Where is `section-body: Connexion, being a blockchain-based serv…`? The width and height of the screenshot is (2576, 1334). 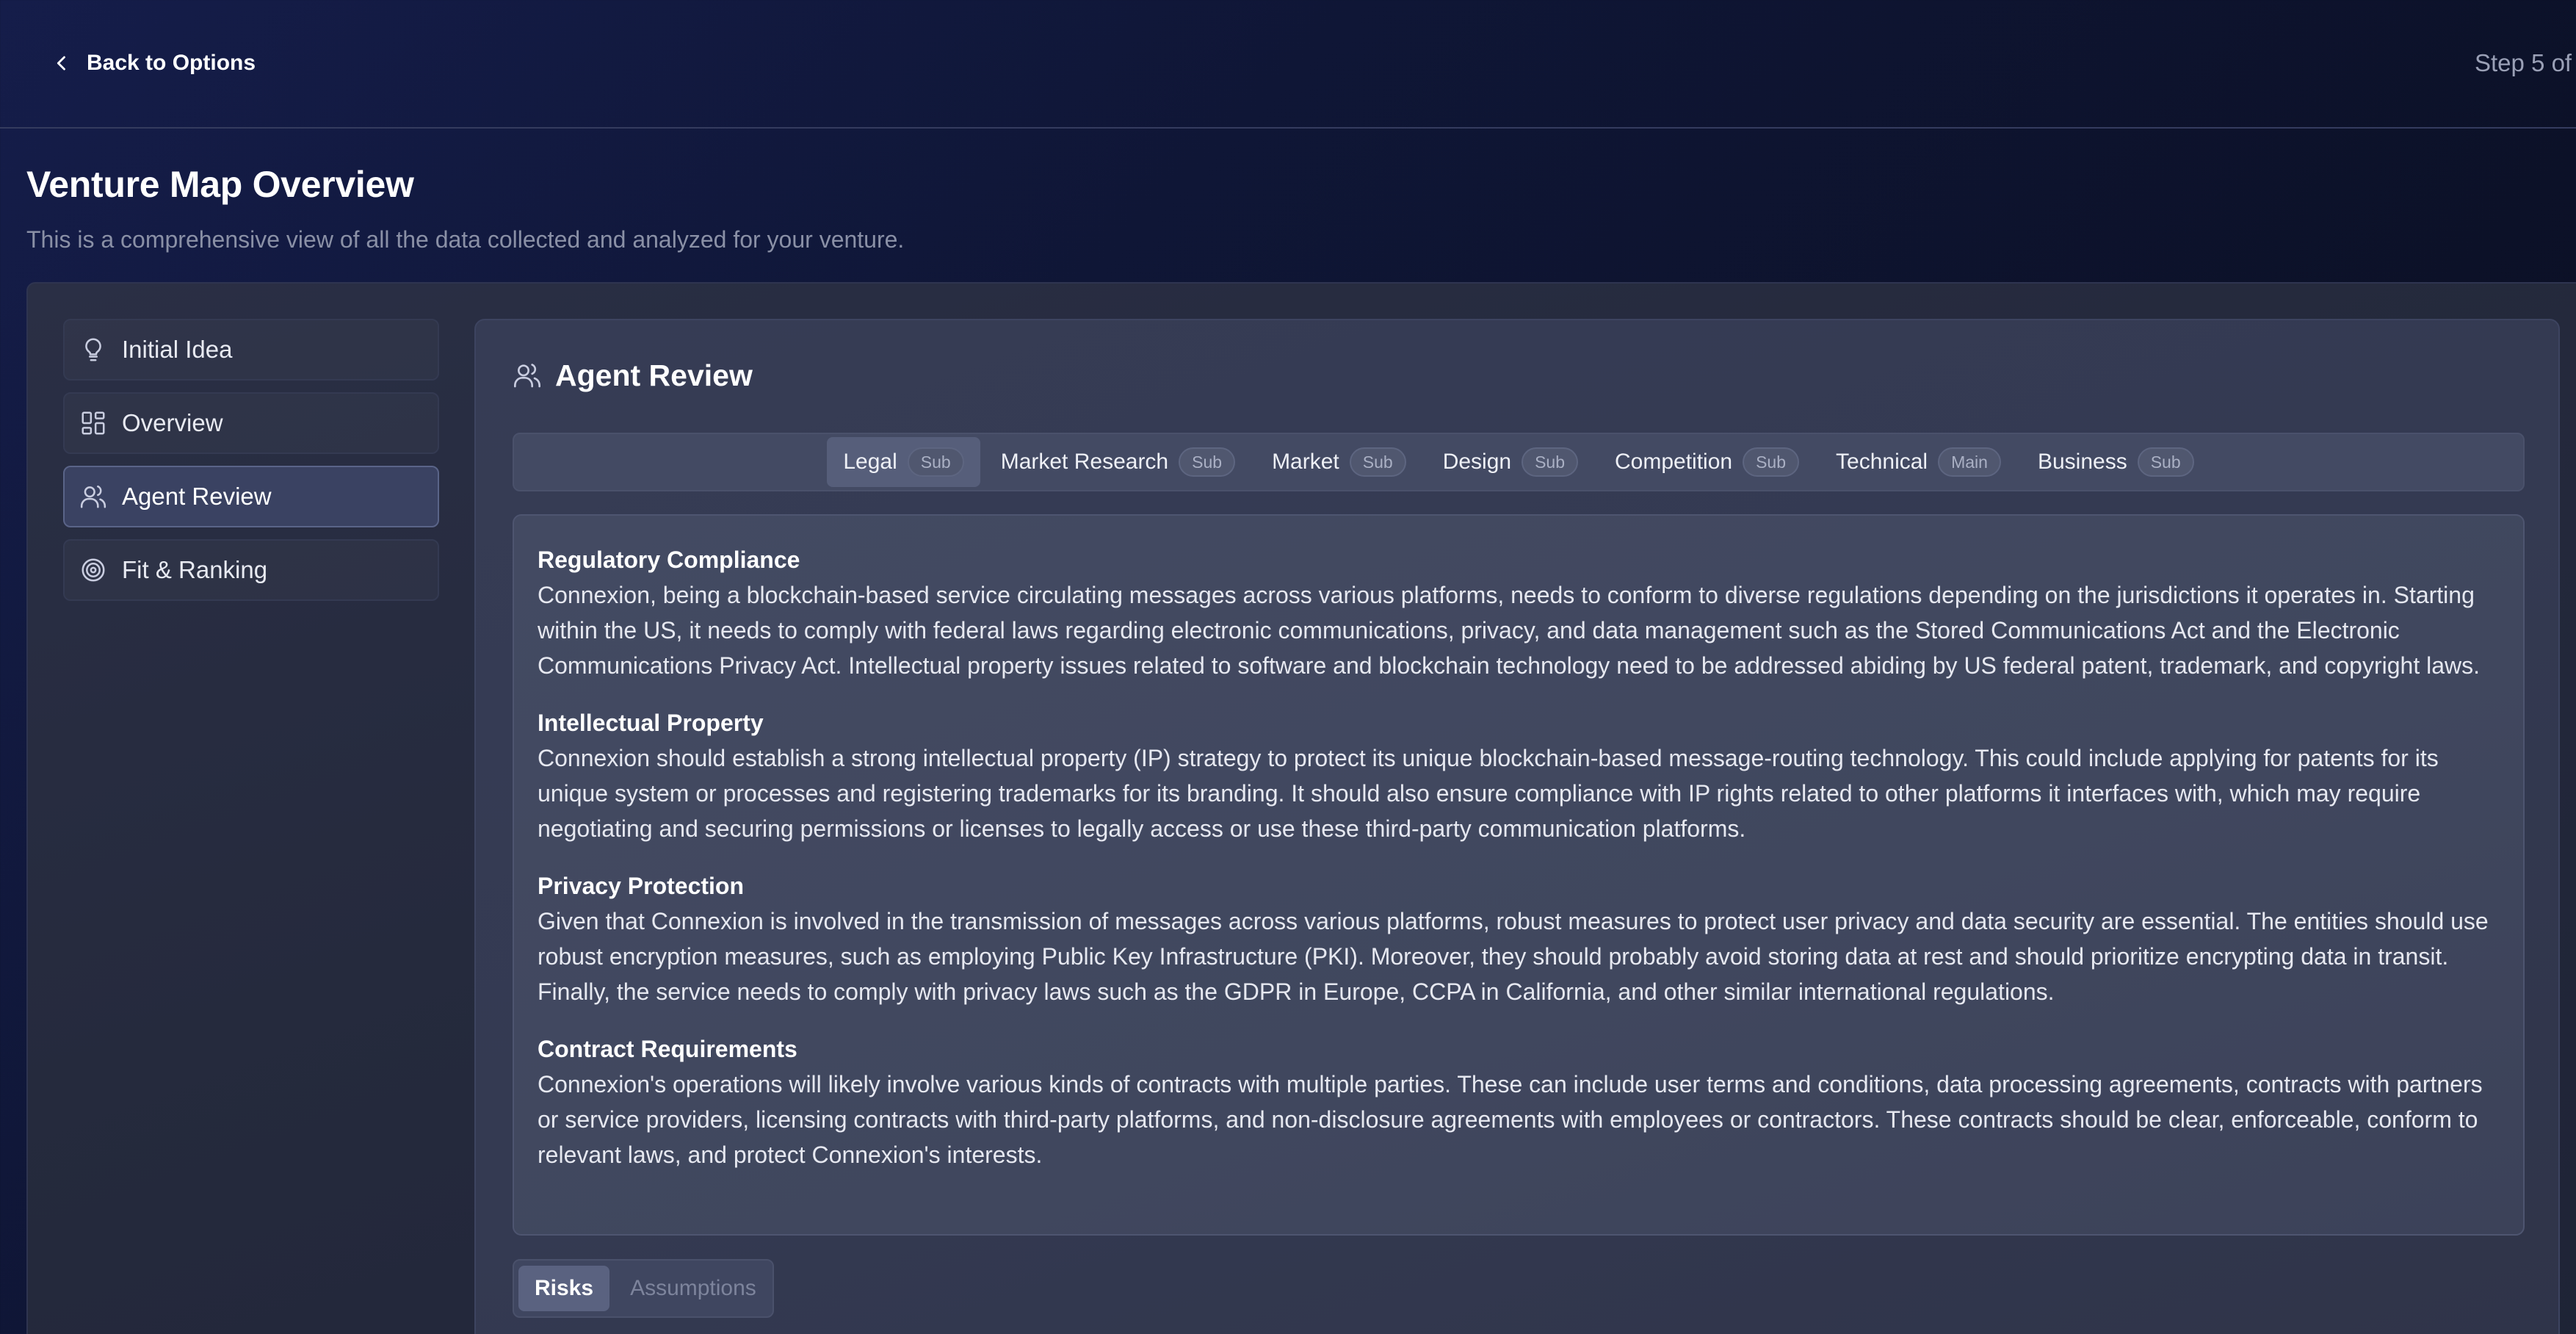 section-body: Connexion, being a blockchain-based serv… is located at coordinates (1509, 630).